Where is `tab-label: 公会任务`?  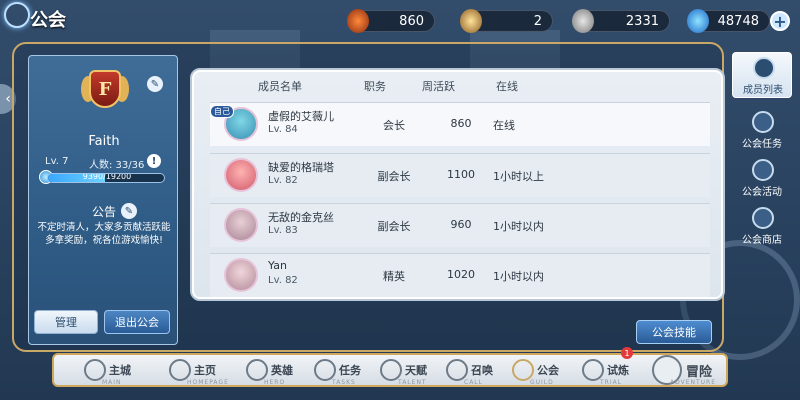
tab-label: 公会任务 is located at coordinates (762, 144).